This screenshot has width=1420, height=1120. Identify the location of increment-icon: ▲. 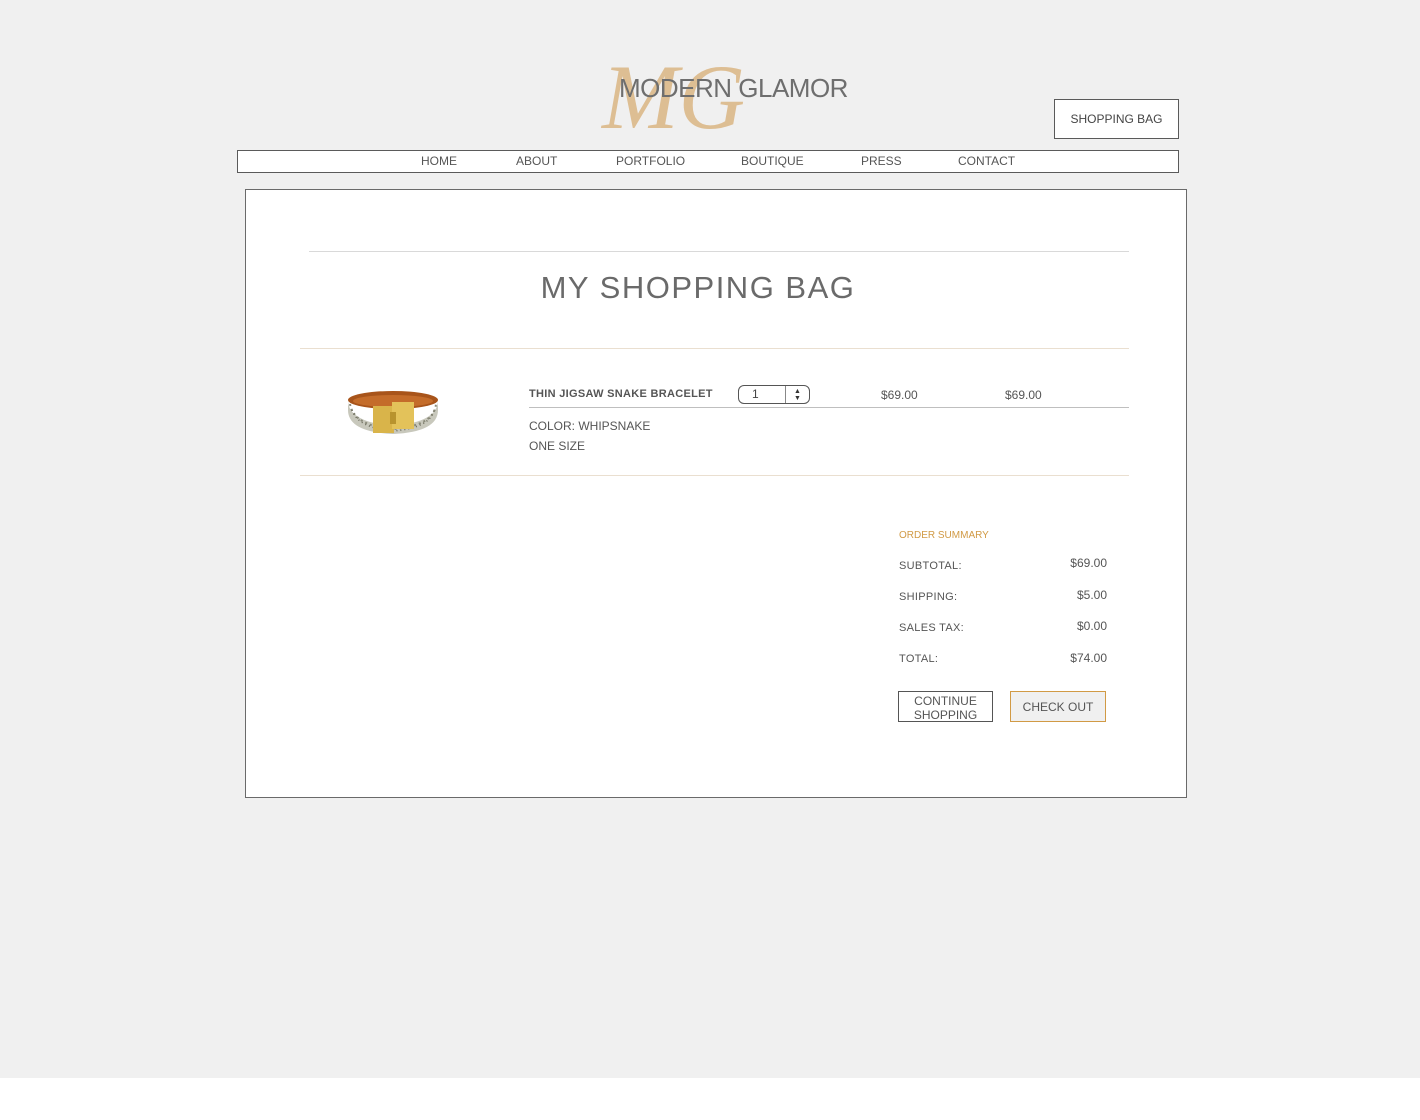
(797, 391).